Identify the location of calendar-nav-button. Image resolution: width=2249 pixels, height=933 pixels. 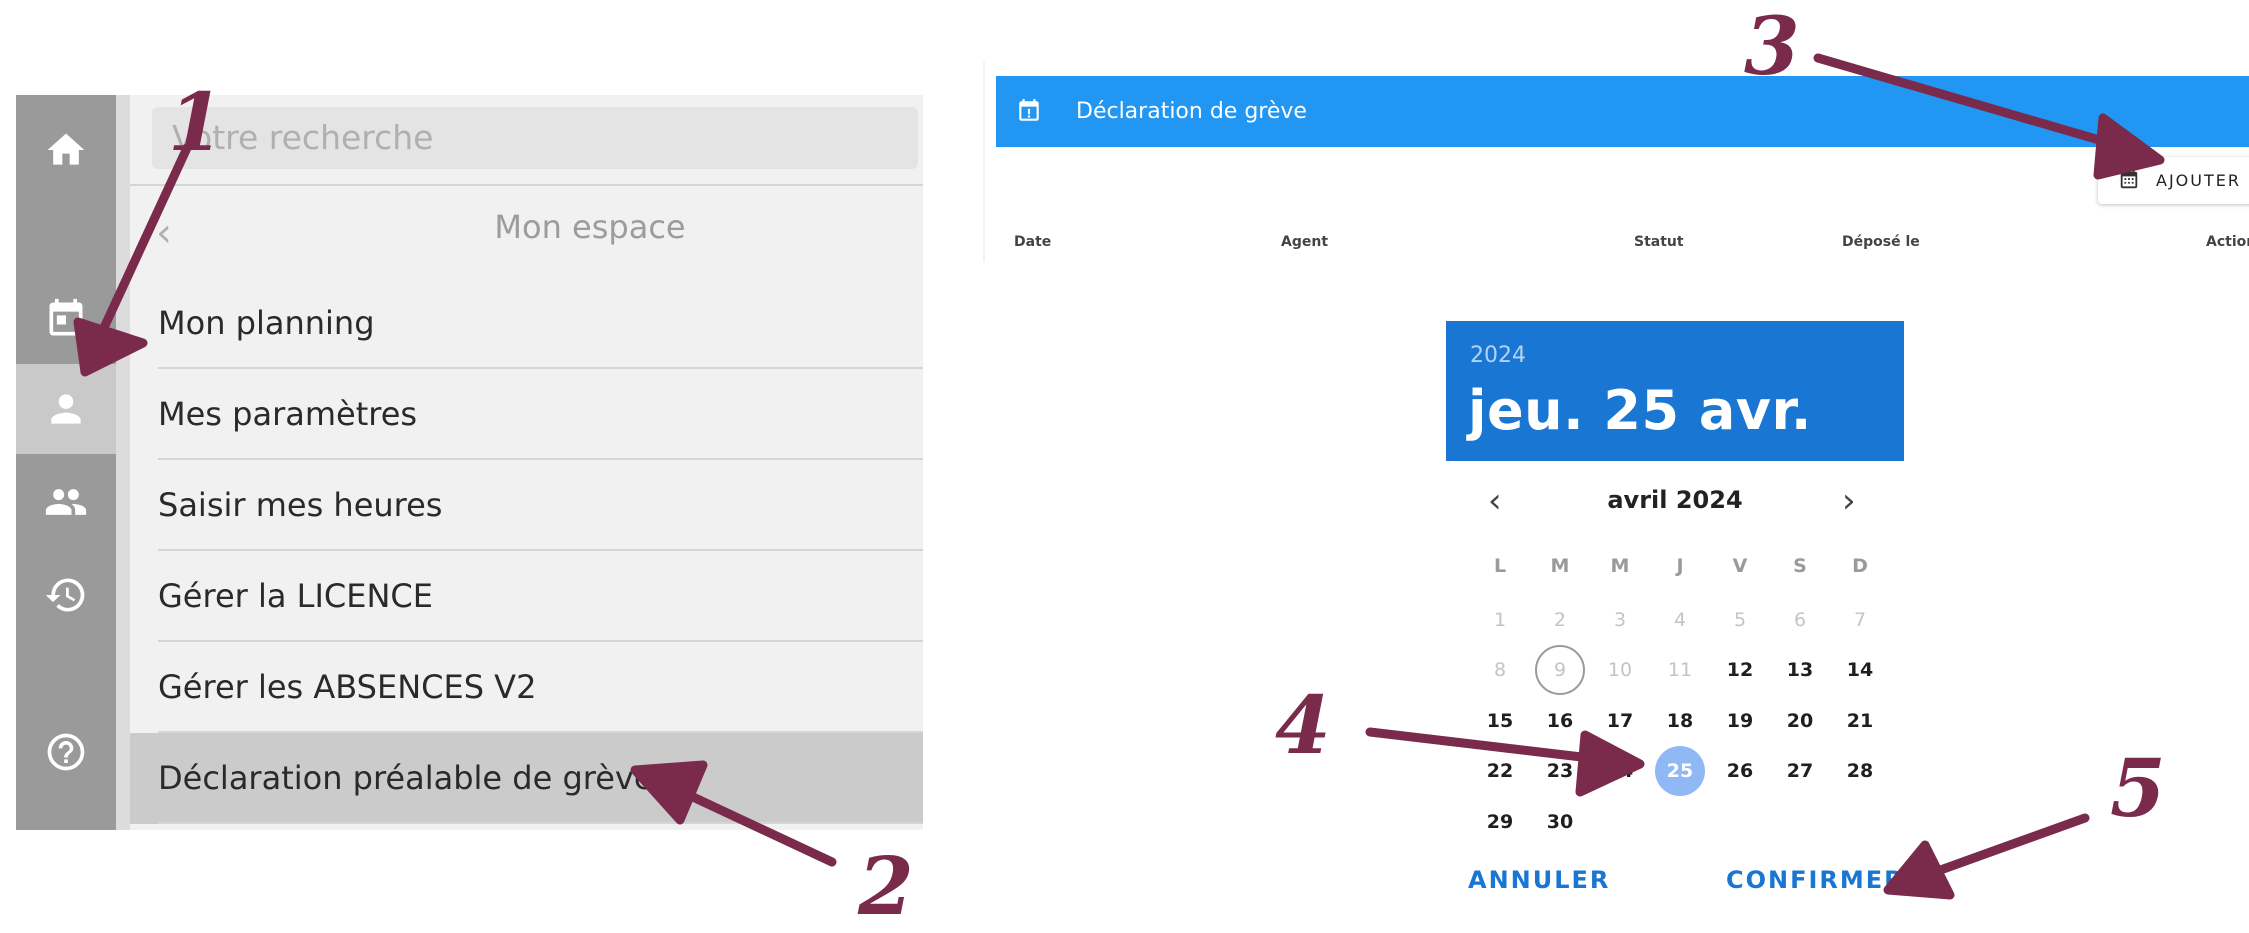
(66, 319).